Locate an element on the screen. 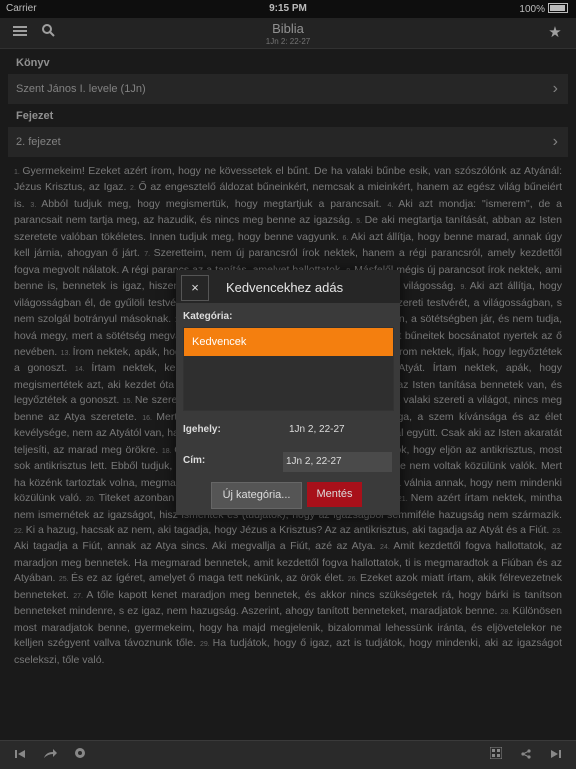 The width and height of the screenshot is (576, 769). save-button: Mentés is located at coordinates (334, 494).